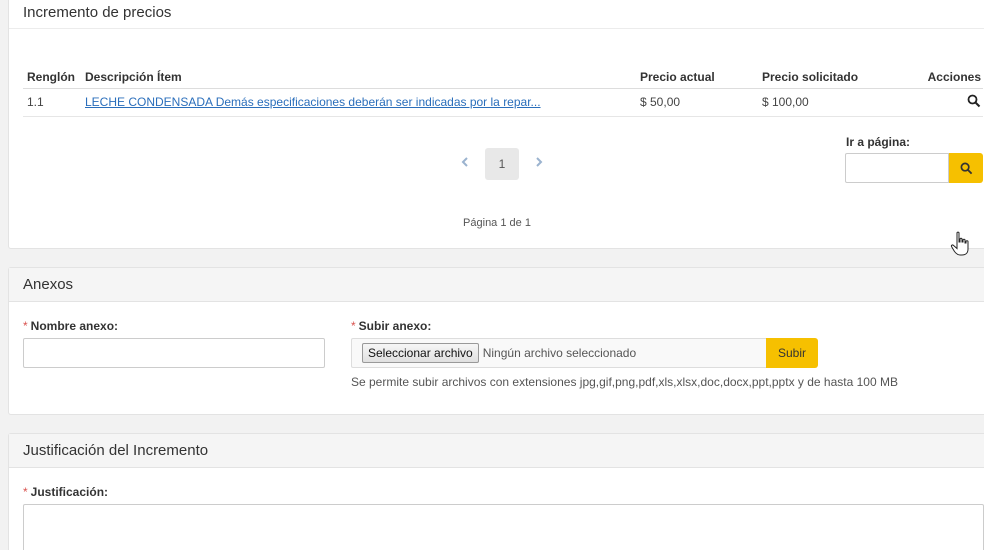  I want to click on column-header-acciones: Acciones, so click(945, 77).